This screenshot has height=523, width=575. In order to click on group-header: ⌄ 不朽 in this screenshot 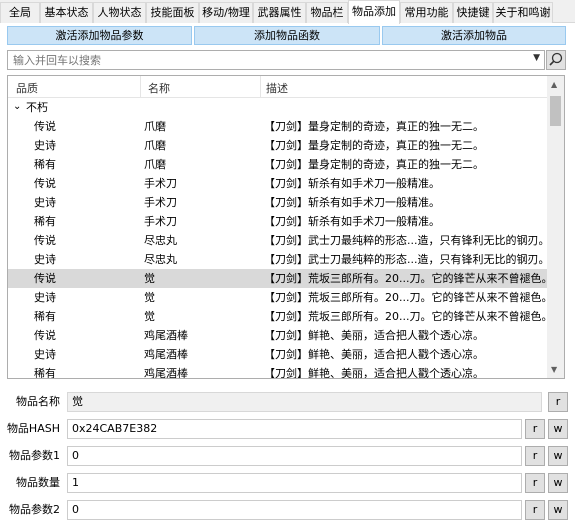, I will do `click(278, 107)`.